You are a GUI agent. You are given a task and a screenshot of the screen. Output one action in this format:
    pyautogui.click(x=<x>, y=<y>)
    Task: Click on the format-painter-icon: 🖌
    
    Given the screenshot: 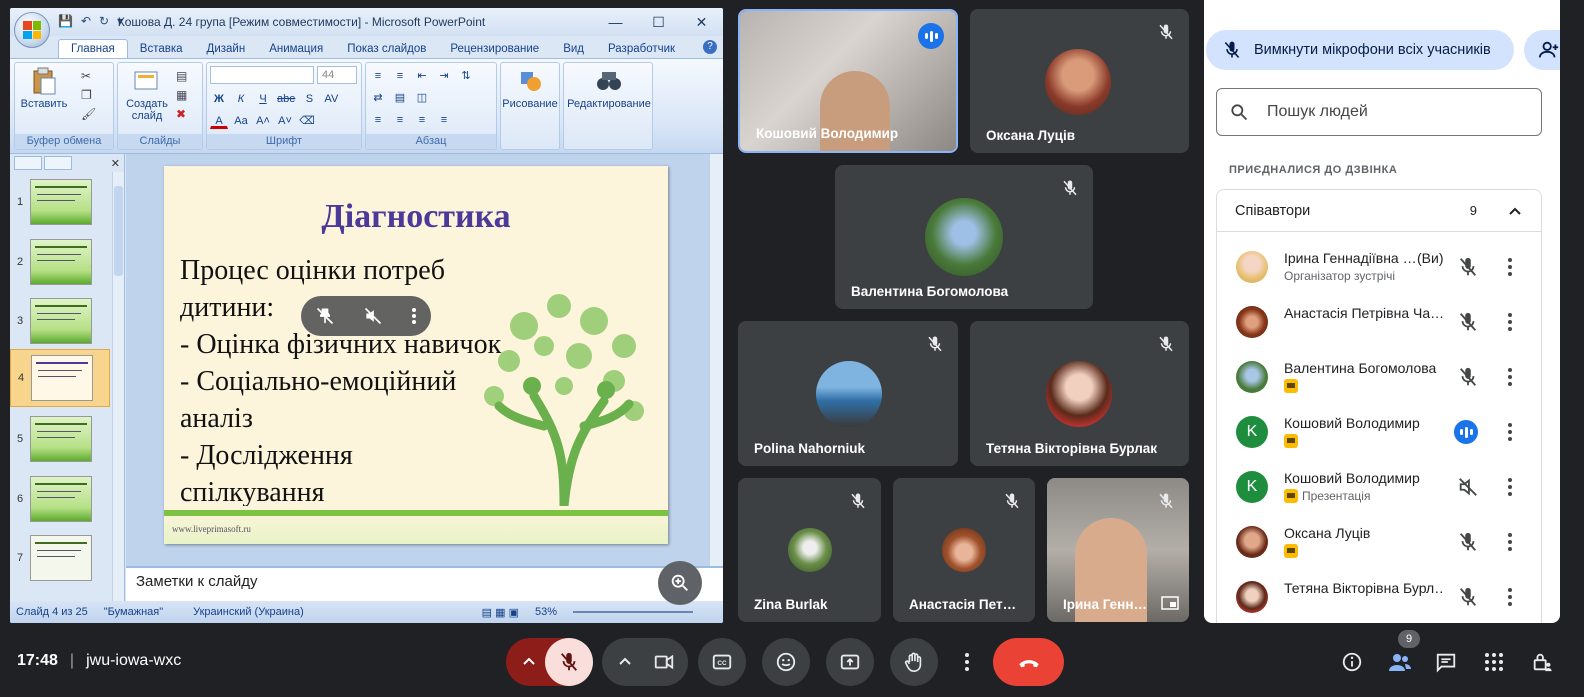 What is the action you would take?
    pyautogui.click(x=88, y=114)
    